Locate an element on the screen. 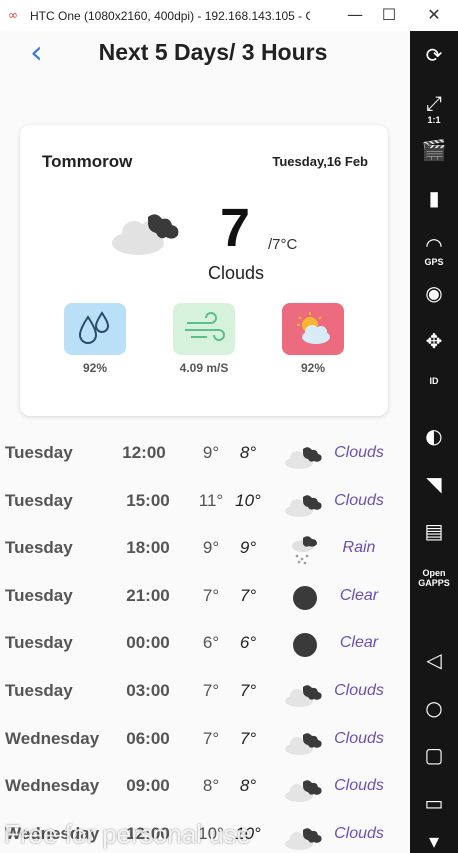 Image resolution: width=458 pixels, height=853 pixels. rotate-icon-glyph: ⟳ is located at coordinates (434, 55).